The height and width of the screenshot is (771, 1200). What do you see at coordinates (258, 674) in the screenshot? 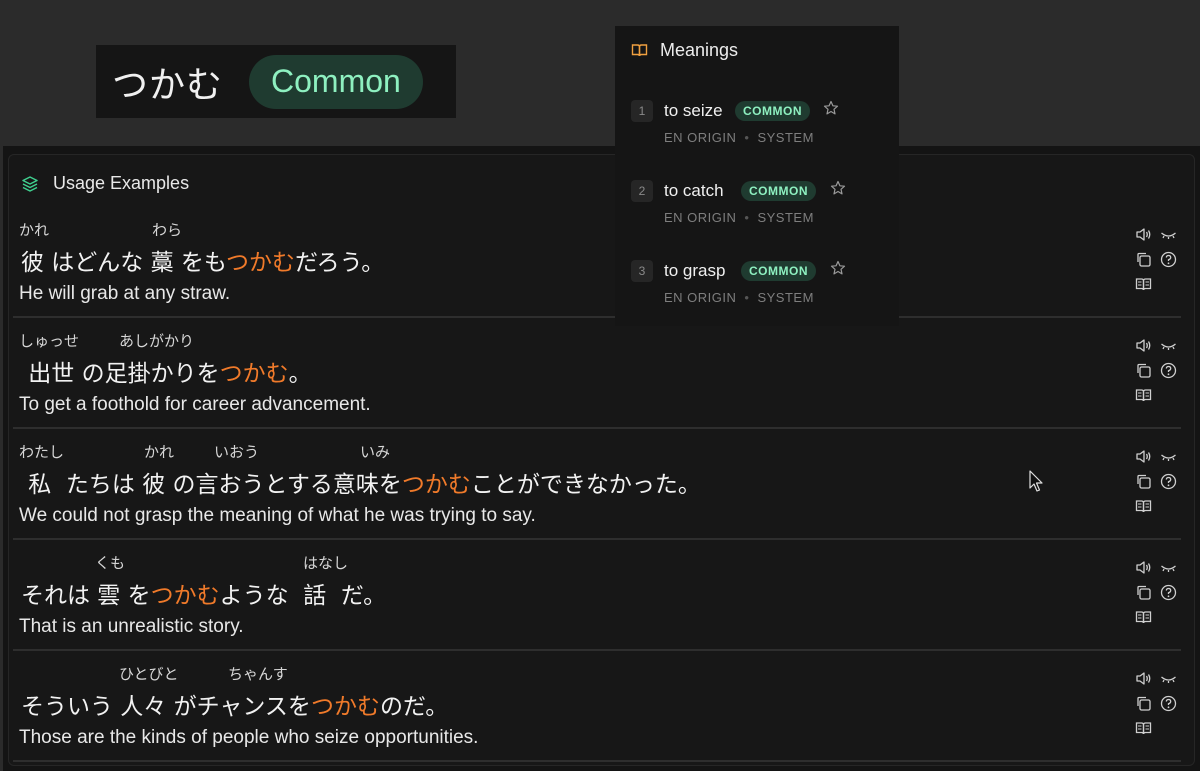
I see `furigana: ちゃんす` at bounding box center [258, 674].